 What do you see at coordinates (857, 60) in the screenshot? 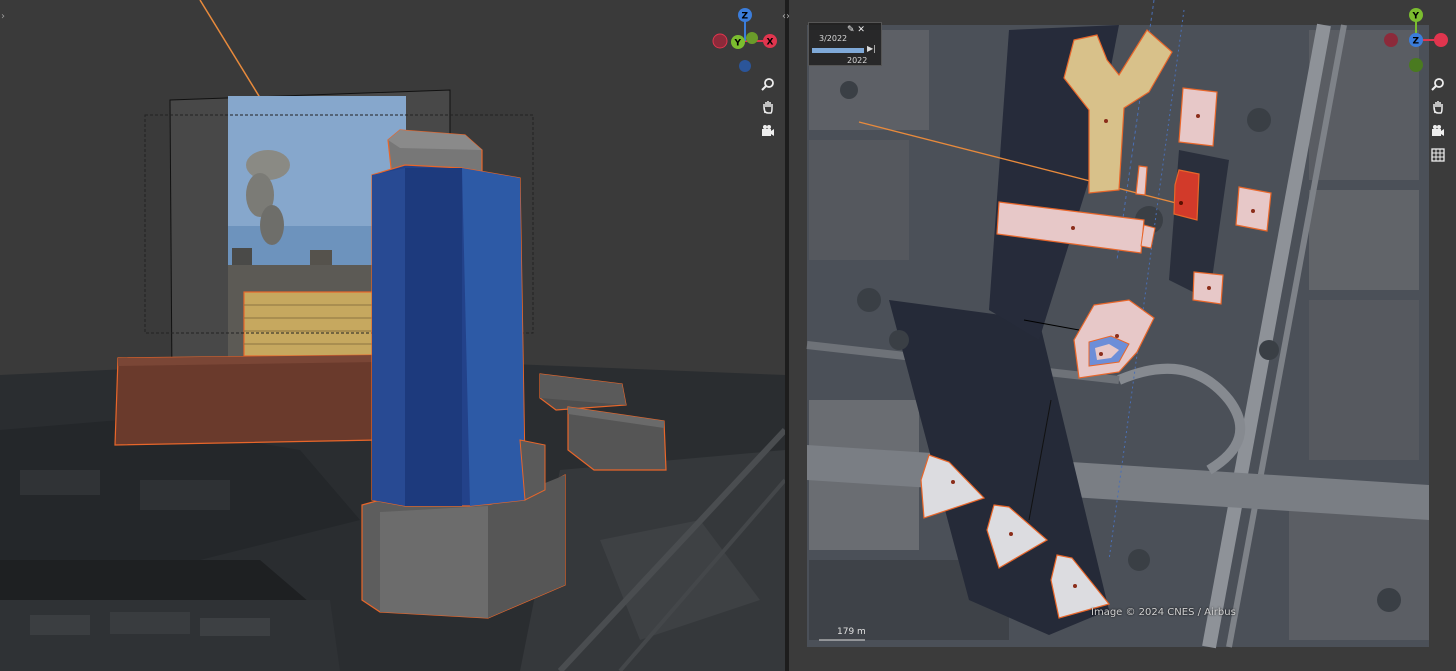
I see `timeline-year: 2022` at bounding box center [857, 60].